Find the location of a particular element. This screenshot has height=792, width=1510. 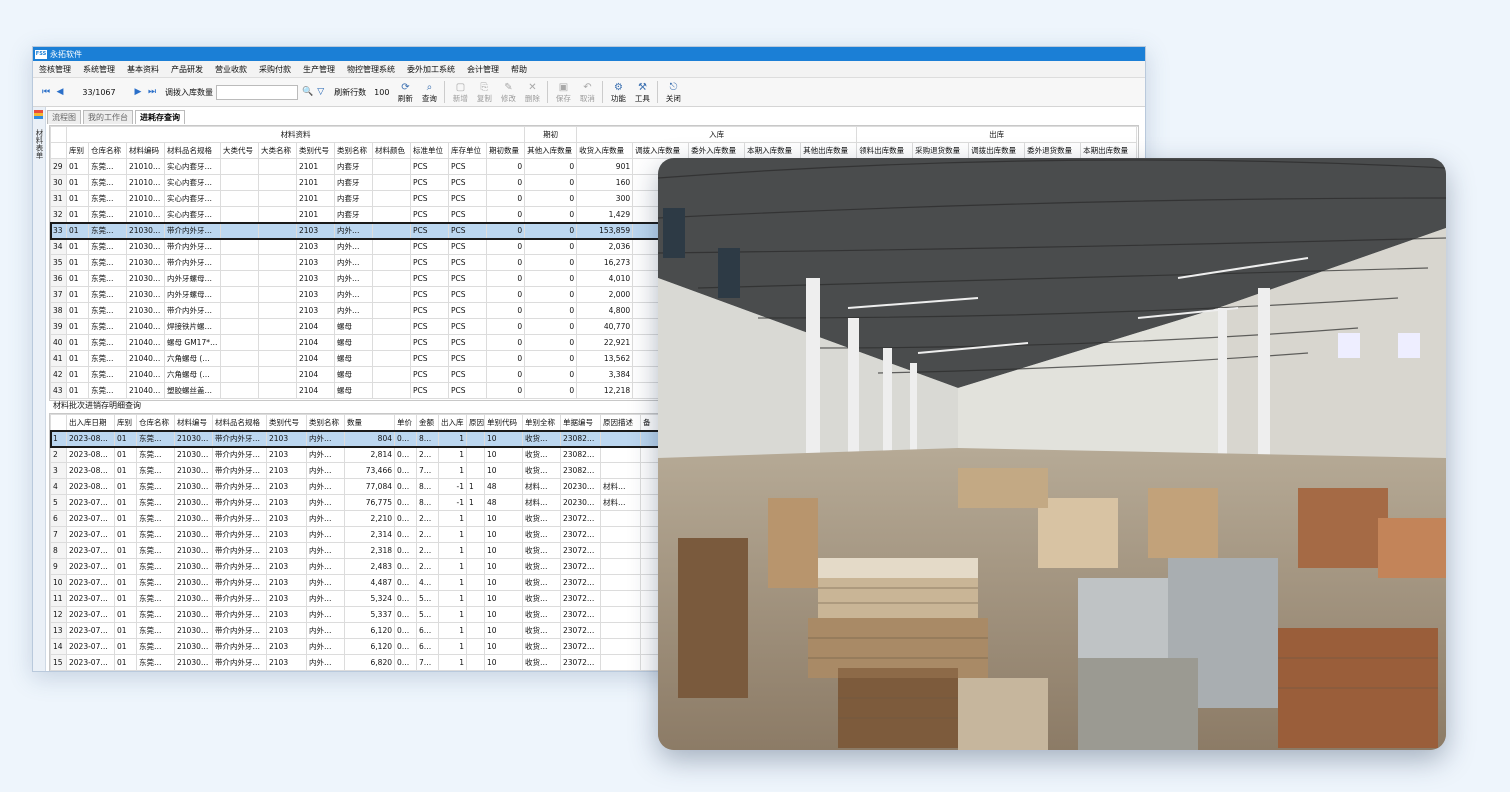

toolbar-button: ⎘ 复制 is located at coordinates (484, 92).